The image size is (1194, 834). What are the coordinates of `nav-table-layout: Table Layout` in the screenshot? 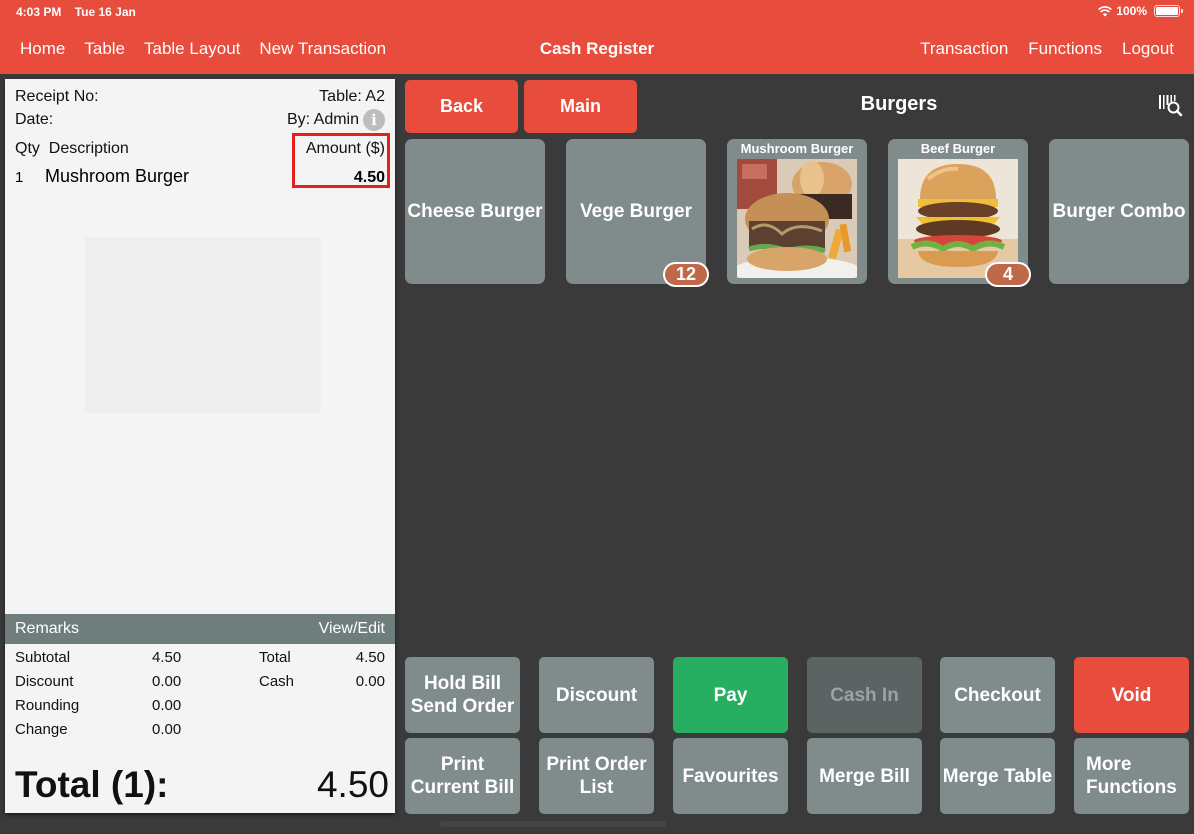 It's located at (192, 49).